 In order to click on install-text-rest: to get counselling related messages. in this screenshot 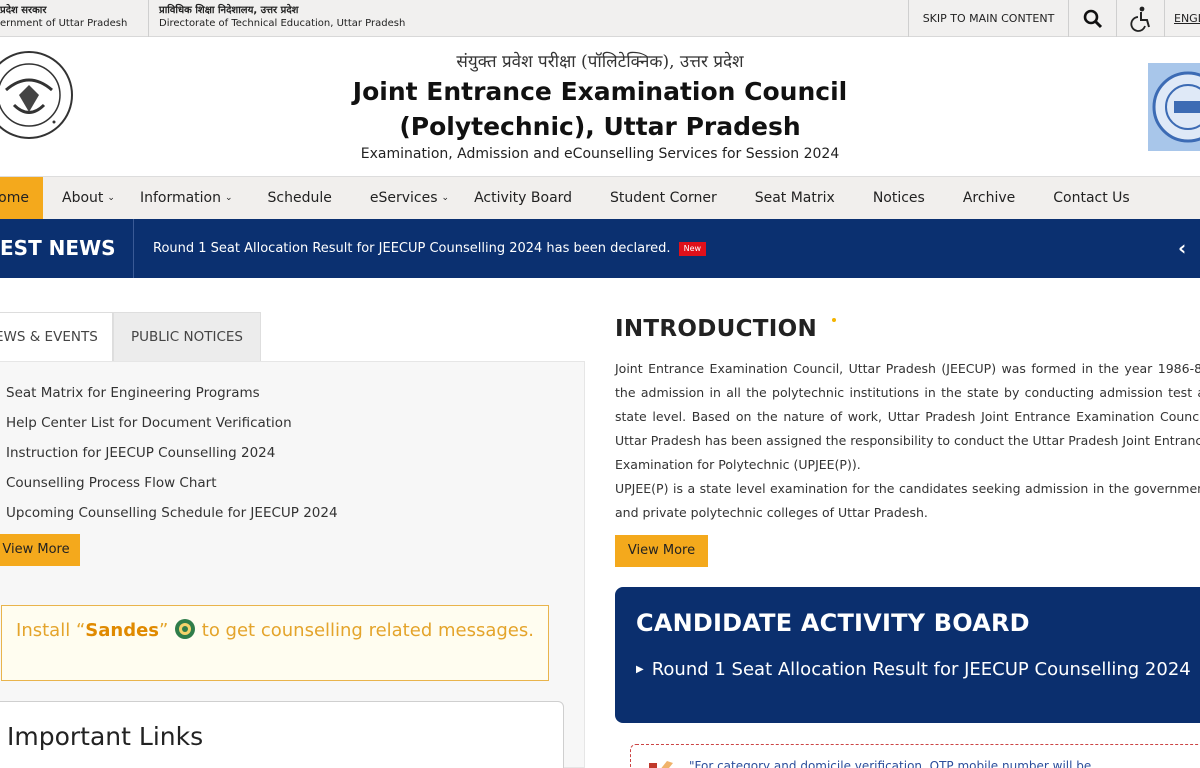, I will do `click(365, 630)`.